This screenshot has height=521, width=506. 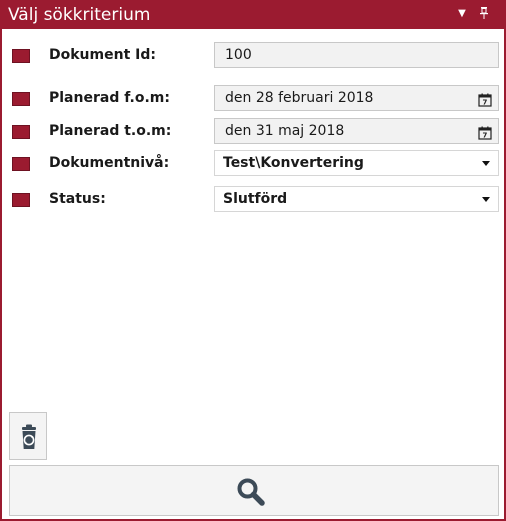 What do you see at coordinates (102, 55) in the screenshot?
I see `criterion-label: Dokument Id:` at bounding box center [102, 55].